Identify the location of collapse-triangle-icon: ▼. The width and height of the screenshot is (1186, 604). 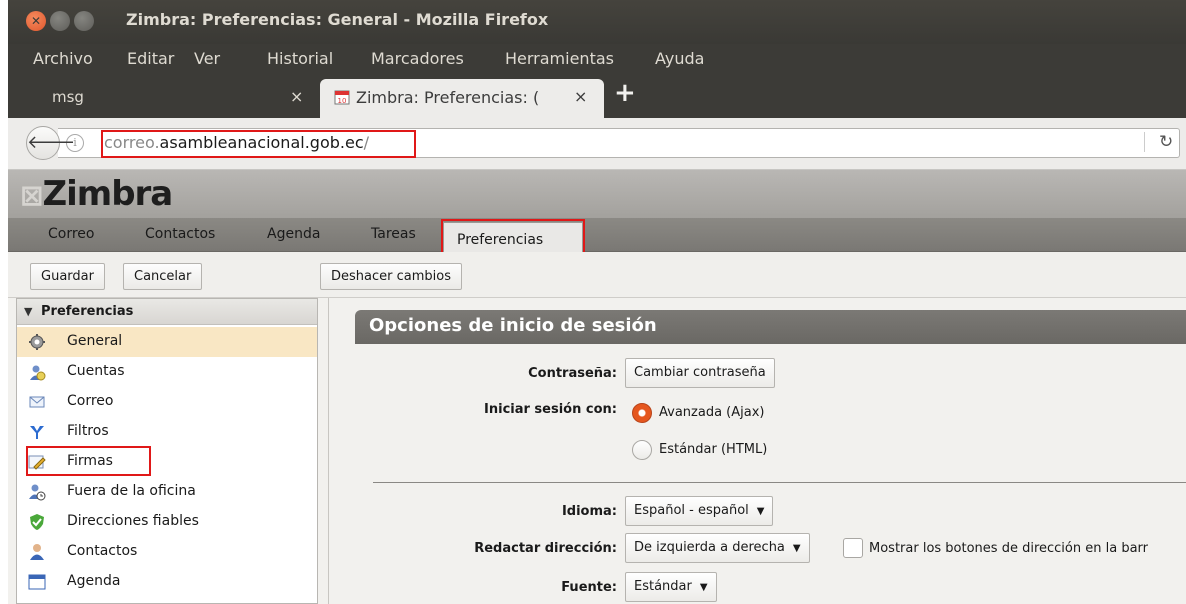
(28, 311).